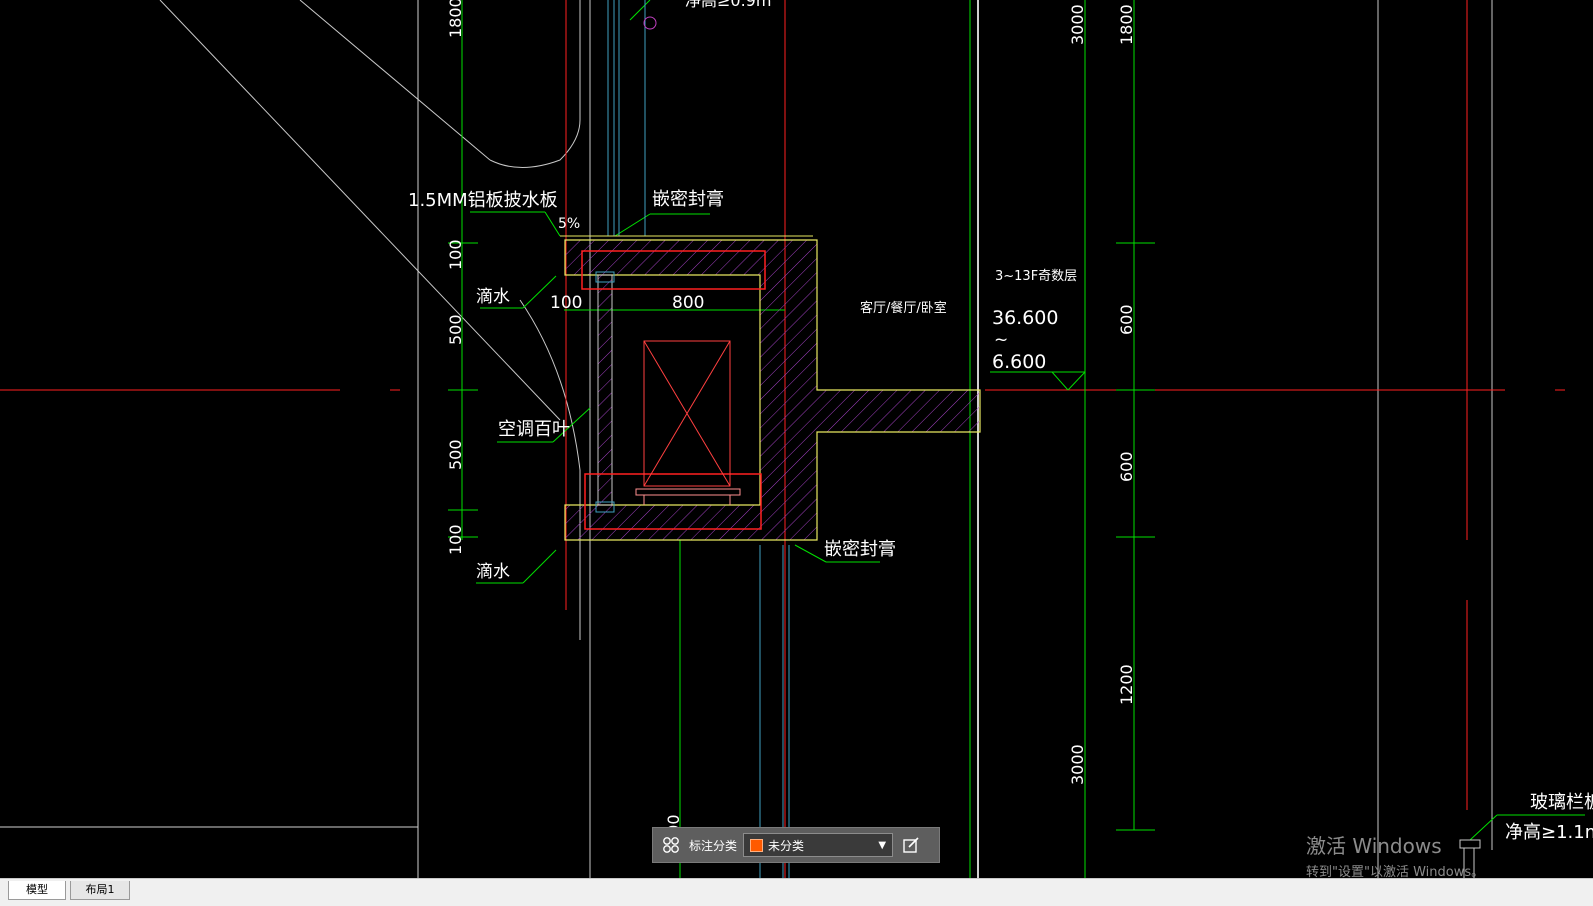  Describe the element at coordinates (1126, 319) in the screenshot. I see `dim-right-600a: 600` at that location.